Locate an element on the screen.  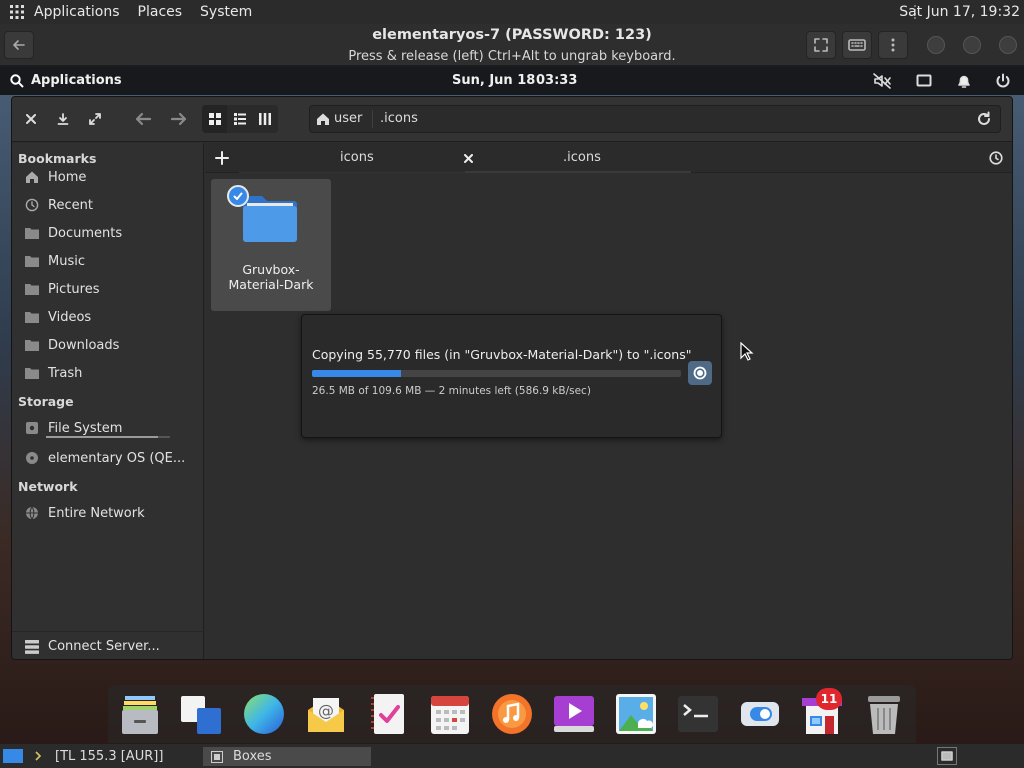
grid-icon is located at coordinates (17, 12).